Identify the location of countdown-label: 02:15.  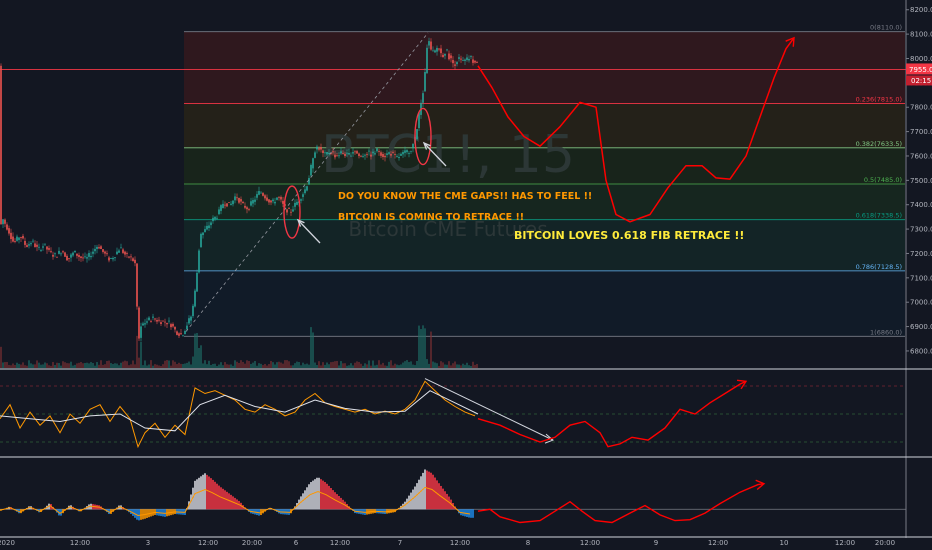
(921, 81).